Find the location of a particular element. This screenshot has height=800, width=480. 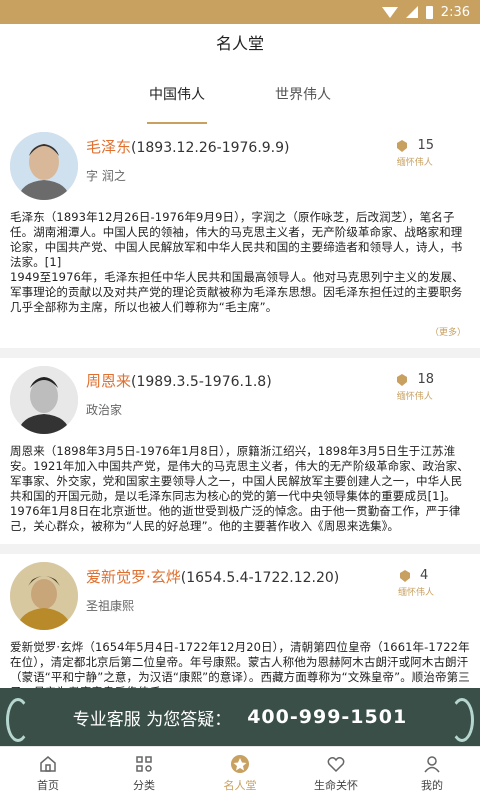

profile-icon is located at coordinates (432, 764).